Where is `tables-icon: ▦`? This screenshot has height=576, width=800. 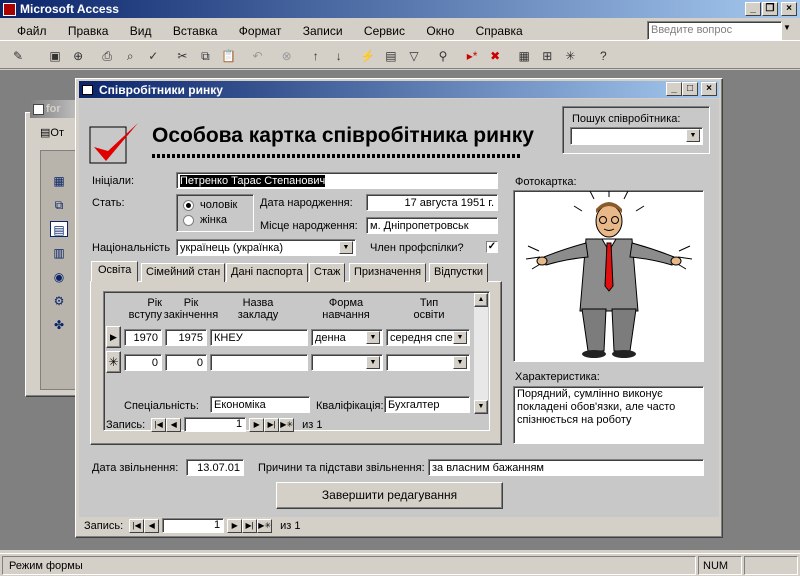
tables-icon: ▦ is located at coordinates (59, 181).